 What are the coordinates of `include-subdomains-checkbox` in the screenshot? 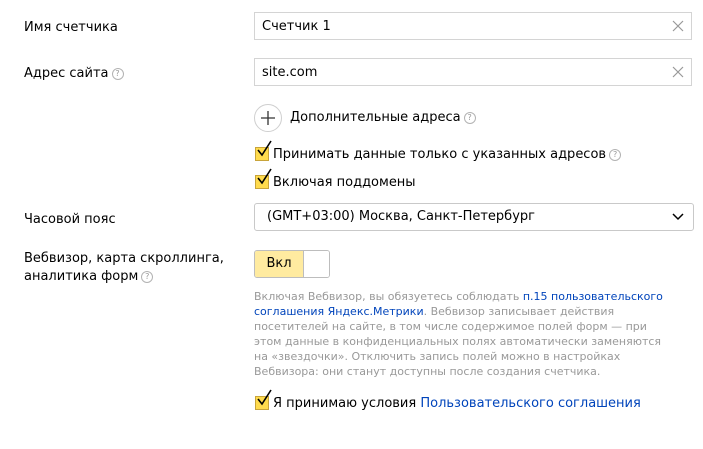 It's located at (263, 178).